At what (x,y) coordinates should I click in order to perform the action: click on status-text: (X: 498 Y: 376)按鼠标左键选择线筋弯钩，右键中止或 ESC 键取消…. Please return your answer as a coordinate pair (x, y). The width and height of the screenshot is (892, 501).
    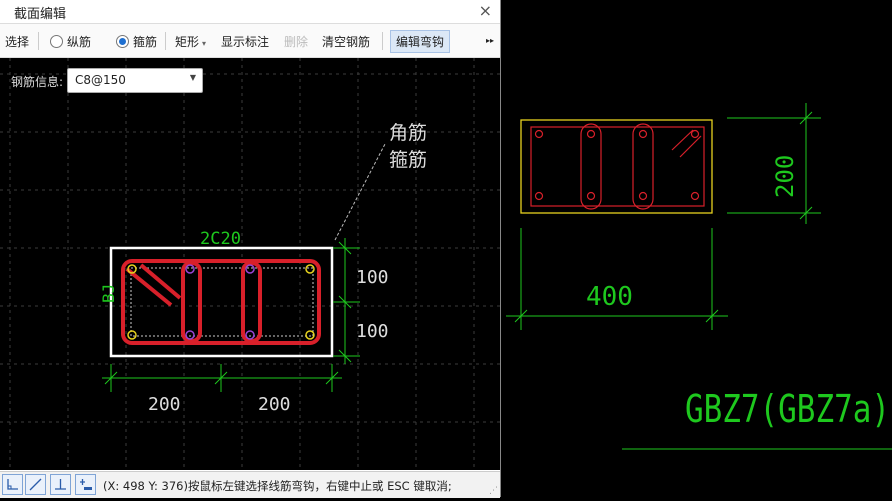
    Looking at the image, I should click on (277, 486).